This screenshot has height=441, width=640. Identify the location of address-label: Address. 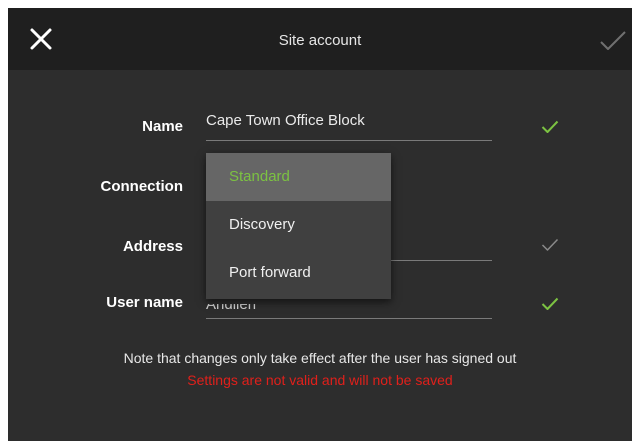
(152, 246).